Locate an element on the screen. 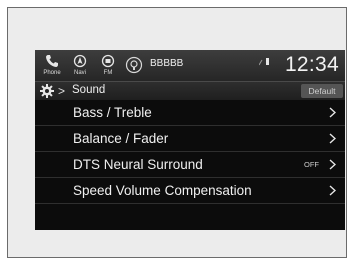 The height and width of the screenshot is (265, 355). fm-label: FM is located at coordinates (108, 73).